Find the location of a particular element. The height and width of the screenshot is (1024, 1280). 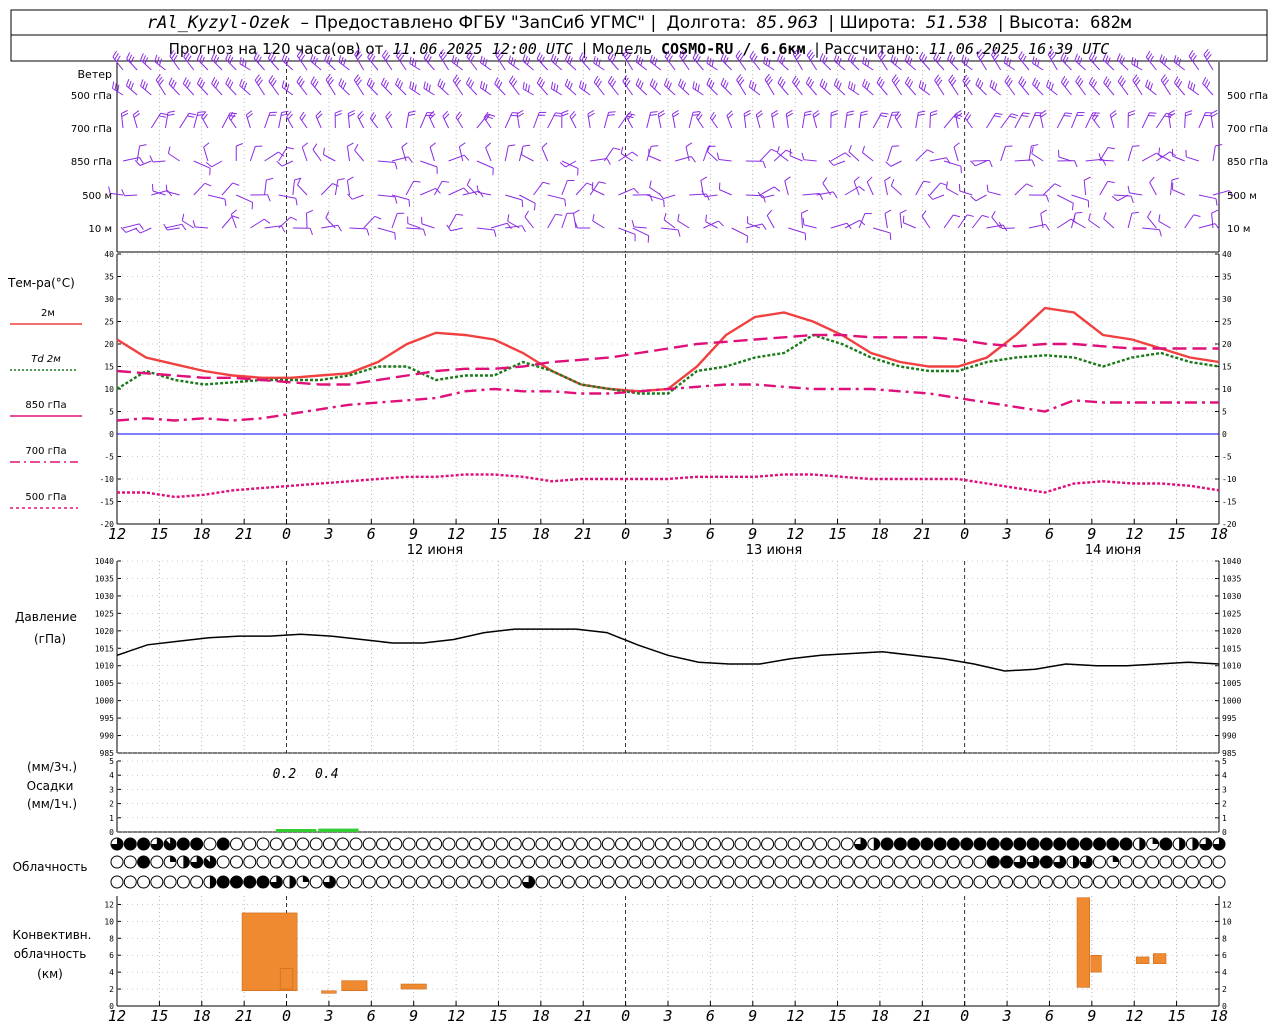

temp-ytick-label-left: 5 is located at coordinates (111, 412).